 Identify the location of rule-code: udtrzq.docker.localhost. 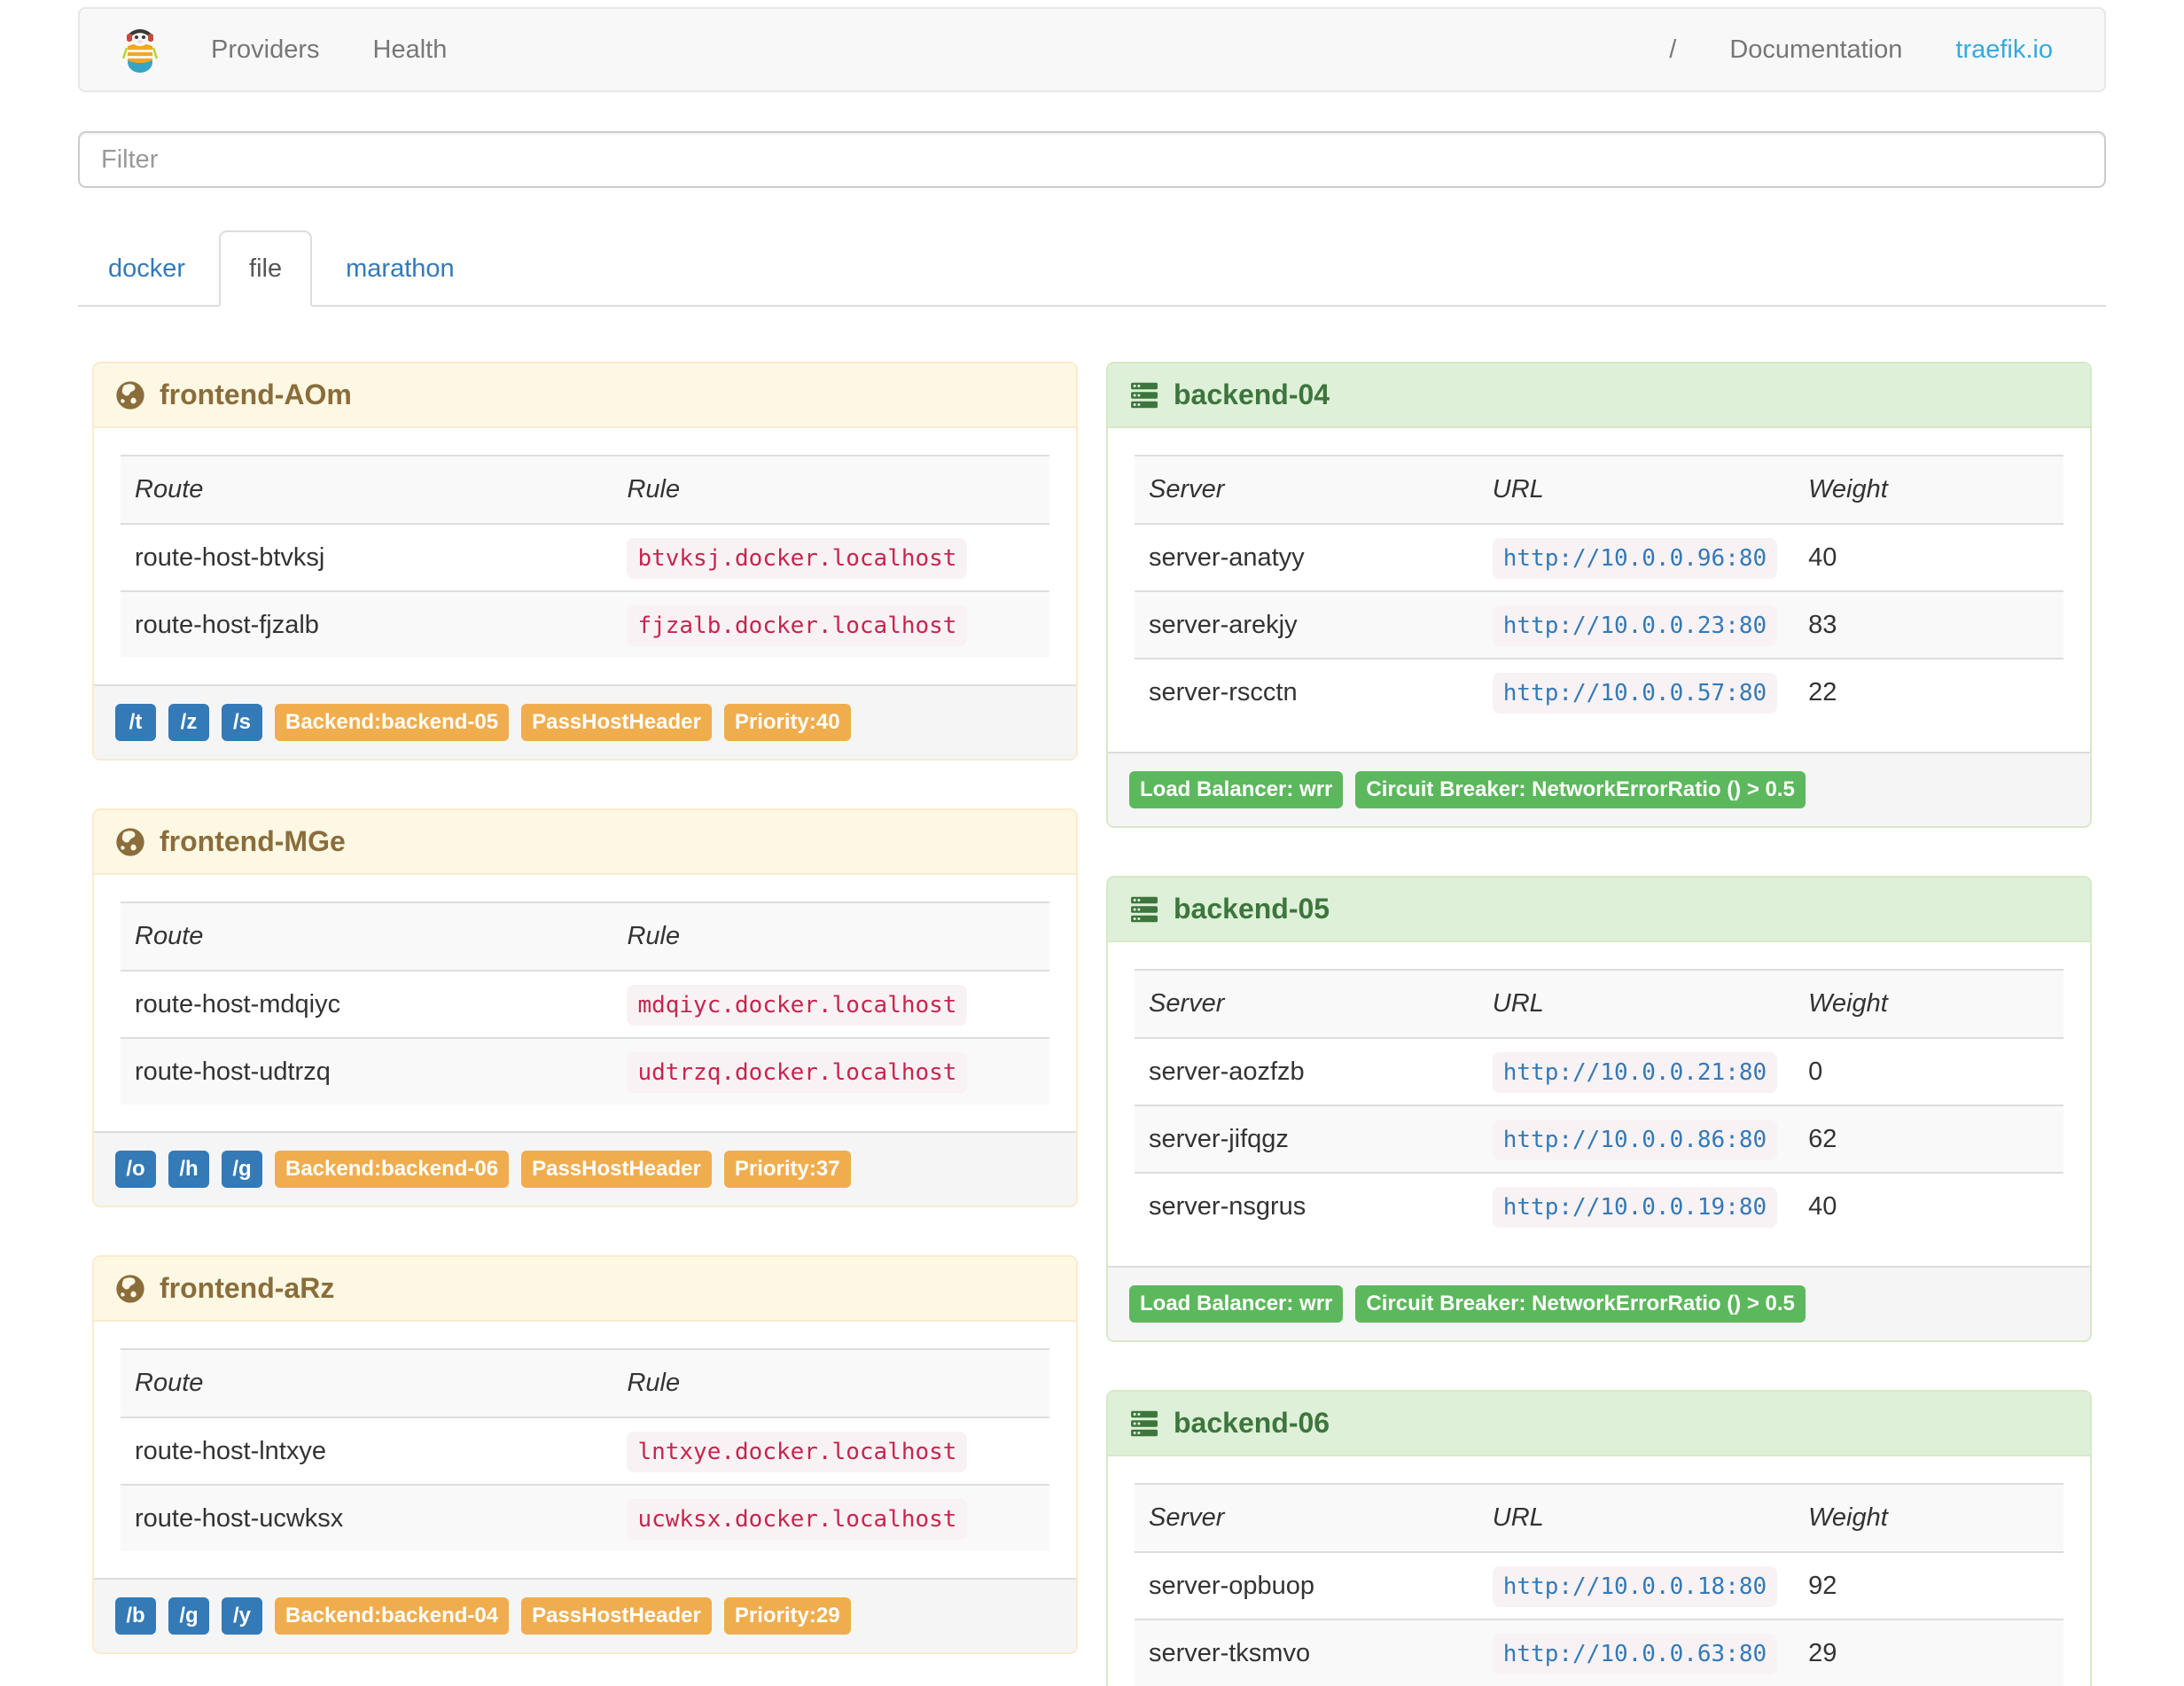
(797, 1073).